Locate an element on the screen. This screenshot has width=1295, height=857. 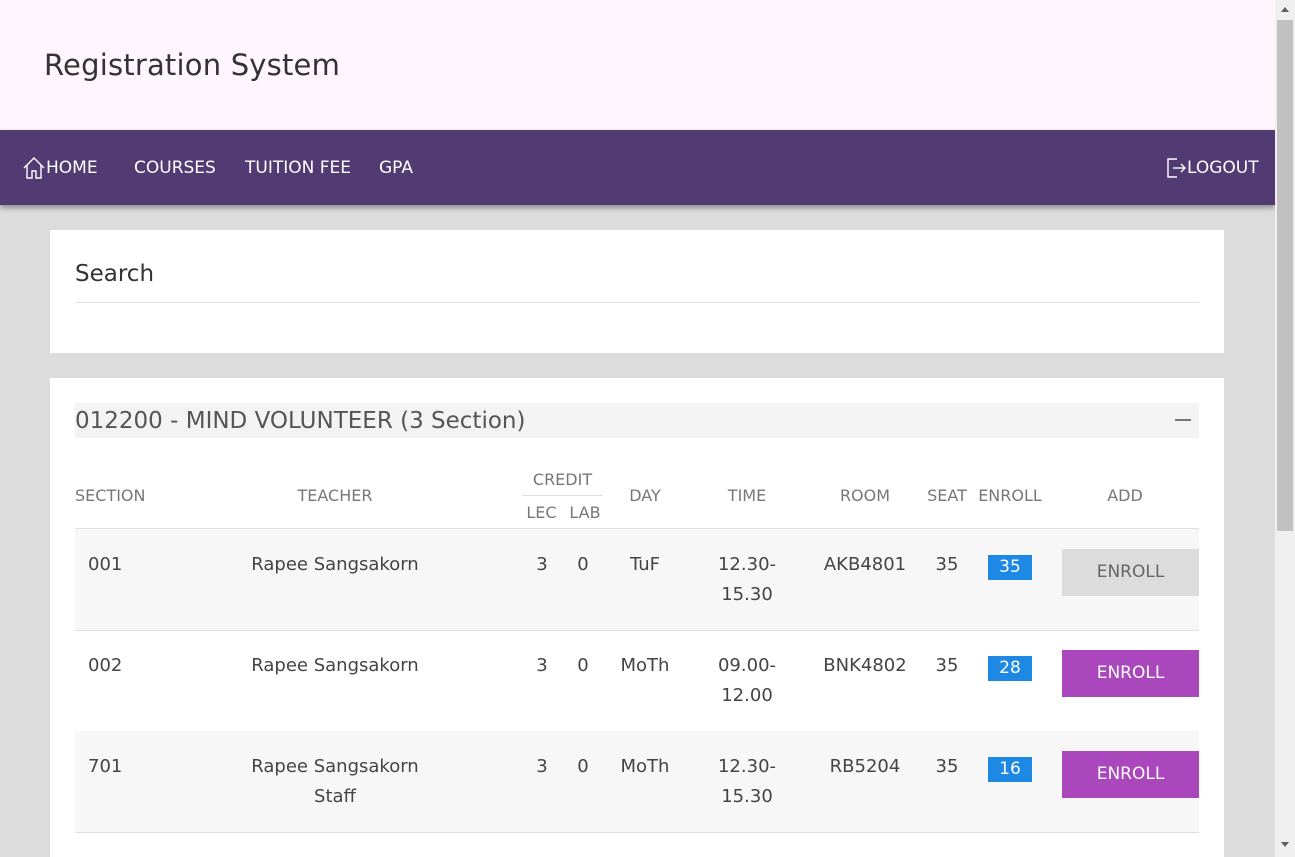
nav-gpa-label: GPA is located at coordinates (396, 168).